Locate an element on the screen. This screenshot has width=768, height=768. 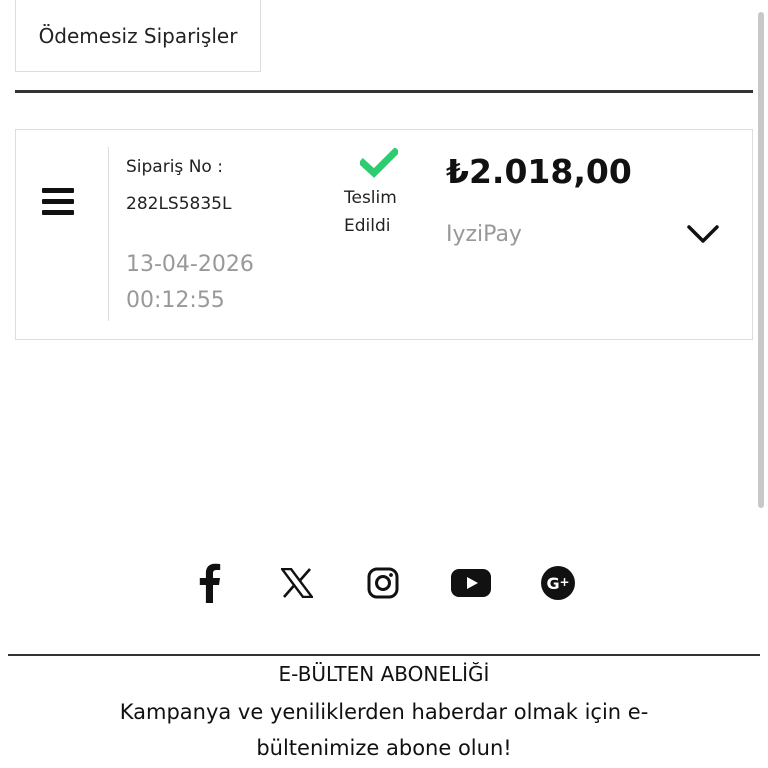
order-time: 00:12:55 is located at coordinates (175, 300).